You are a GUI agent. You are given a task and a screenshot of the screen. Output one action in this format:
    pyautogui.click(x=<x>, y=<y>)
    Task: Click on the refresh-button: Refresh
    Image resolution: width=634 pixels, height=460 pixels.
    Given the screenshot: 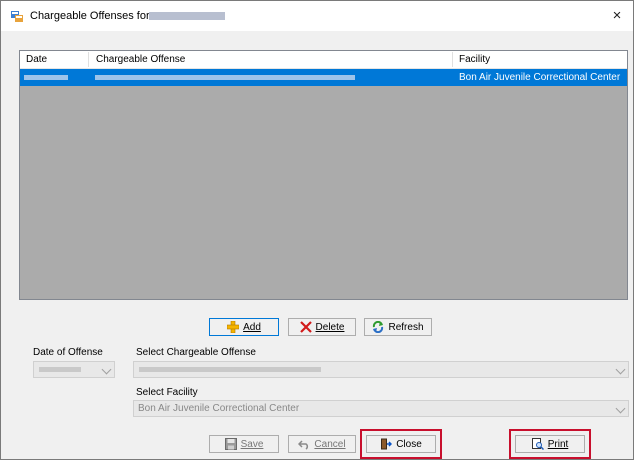 What is the action you would take?
    pyautogui.click(x=398, y=327)
    